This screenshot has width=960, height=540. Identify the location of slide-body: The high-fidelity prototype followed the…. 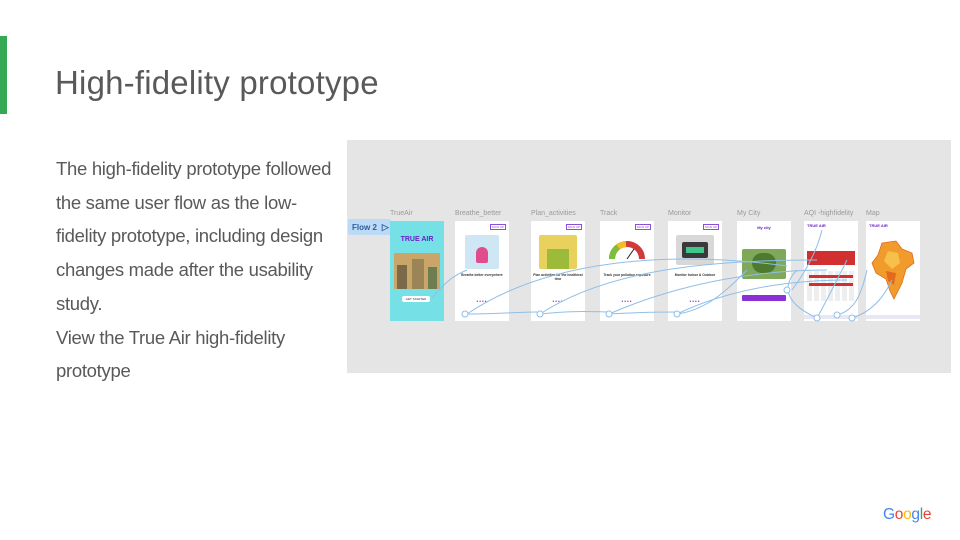
(198, 270).